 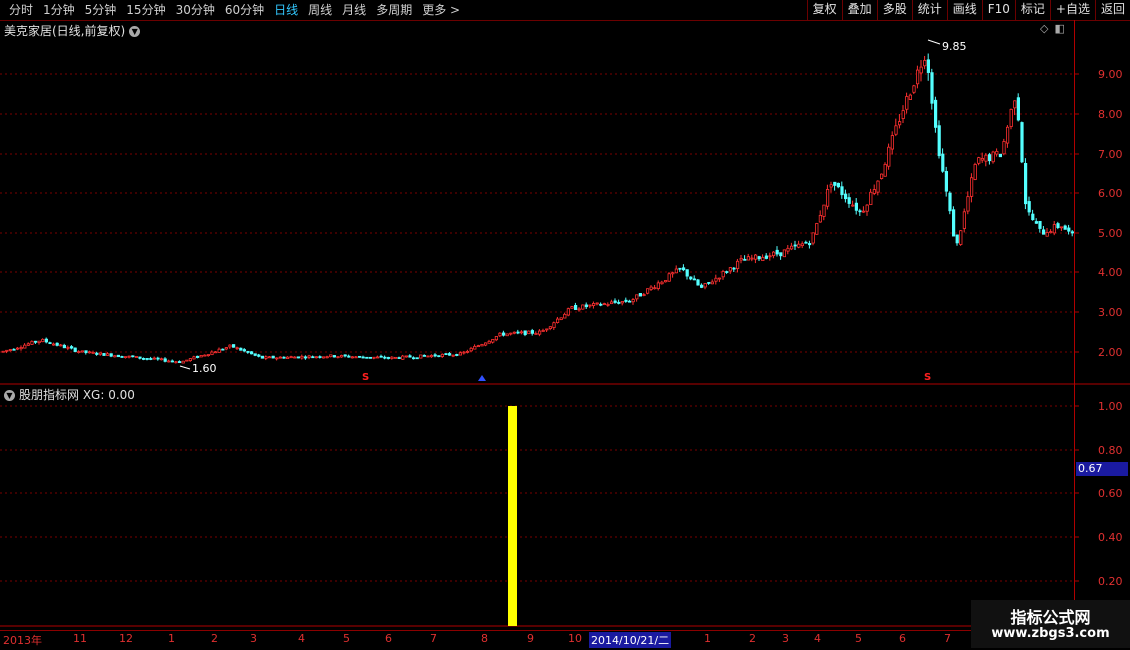 What do you see at coordinates (482, 378) in the screenshot?
I see `signal-buy` at bounding box center [482, 378].